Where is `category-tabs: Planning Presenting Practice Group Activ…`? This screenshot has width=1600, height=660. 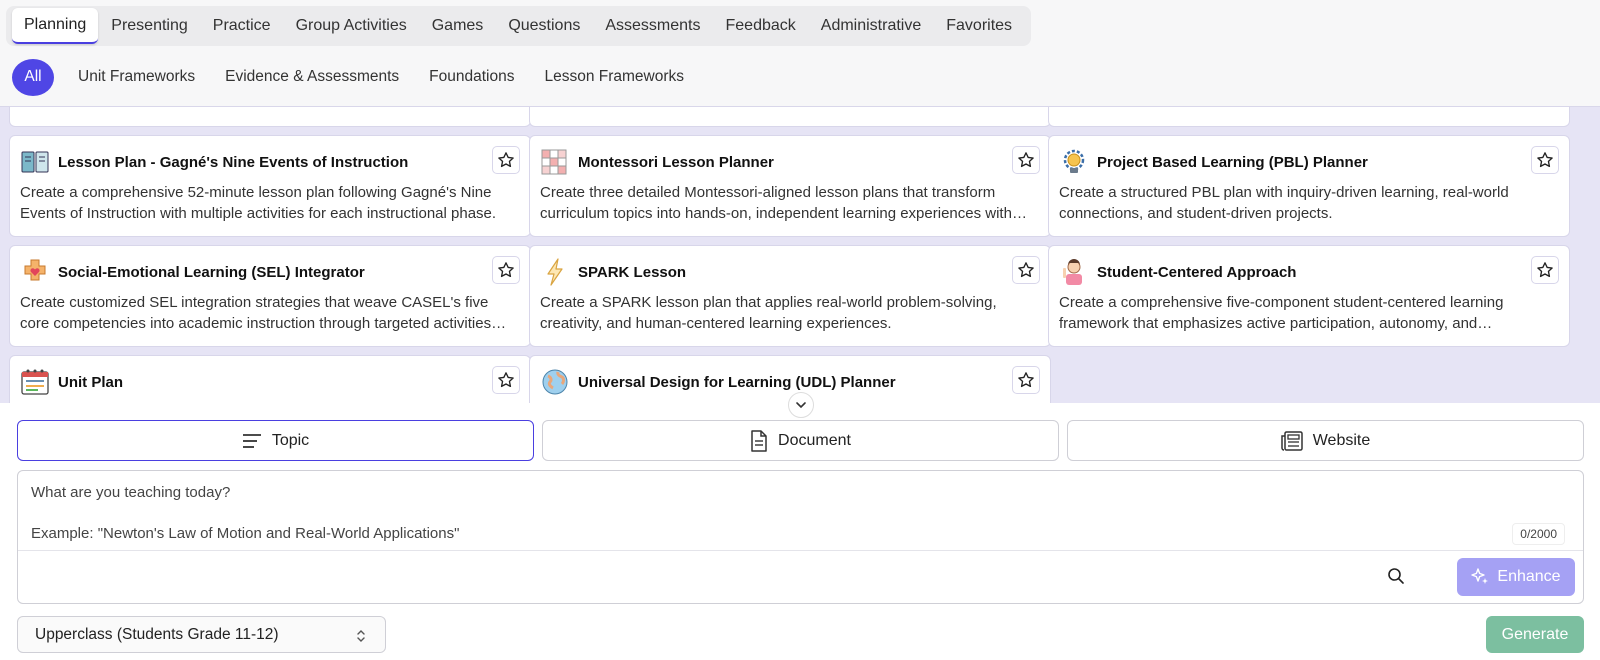
category-tabs: Planning Presenting Practice Group Activ… is located at coordinates (519, 26).